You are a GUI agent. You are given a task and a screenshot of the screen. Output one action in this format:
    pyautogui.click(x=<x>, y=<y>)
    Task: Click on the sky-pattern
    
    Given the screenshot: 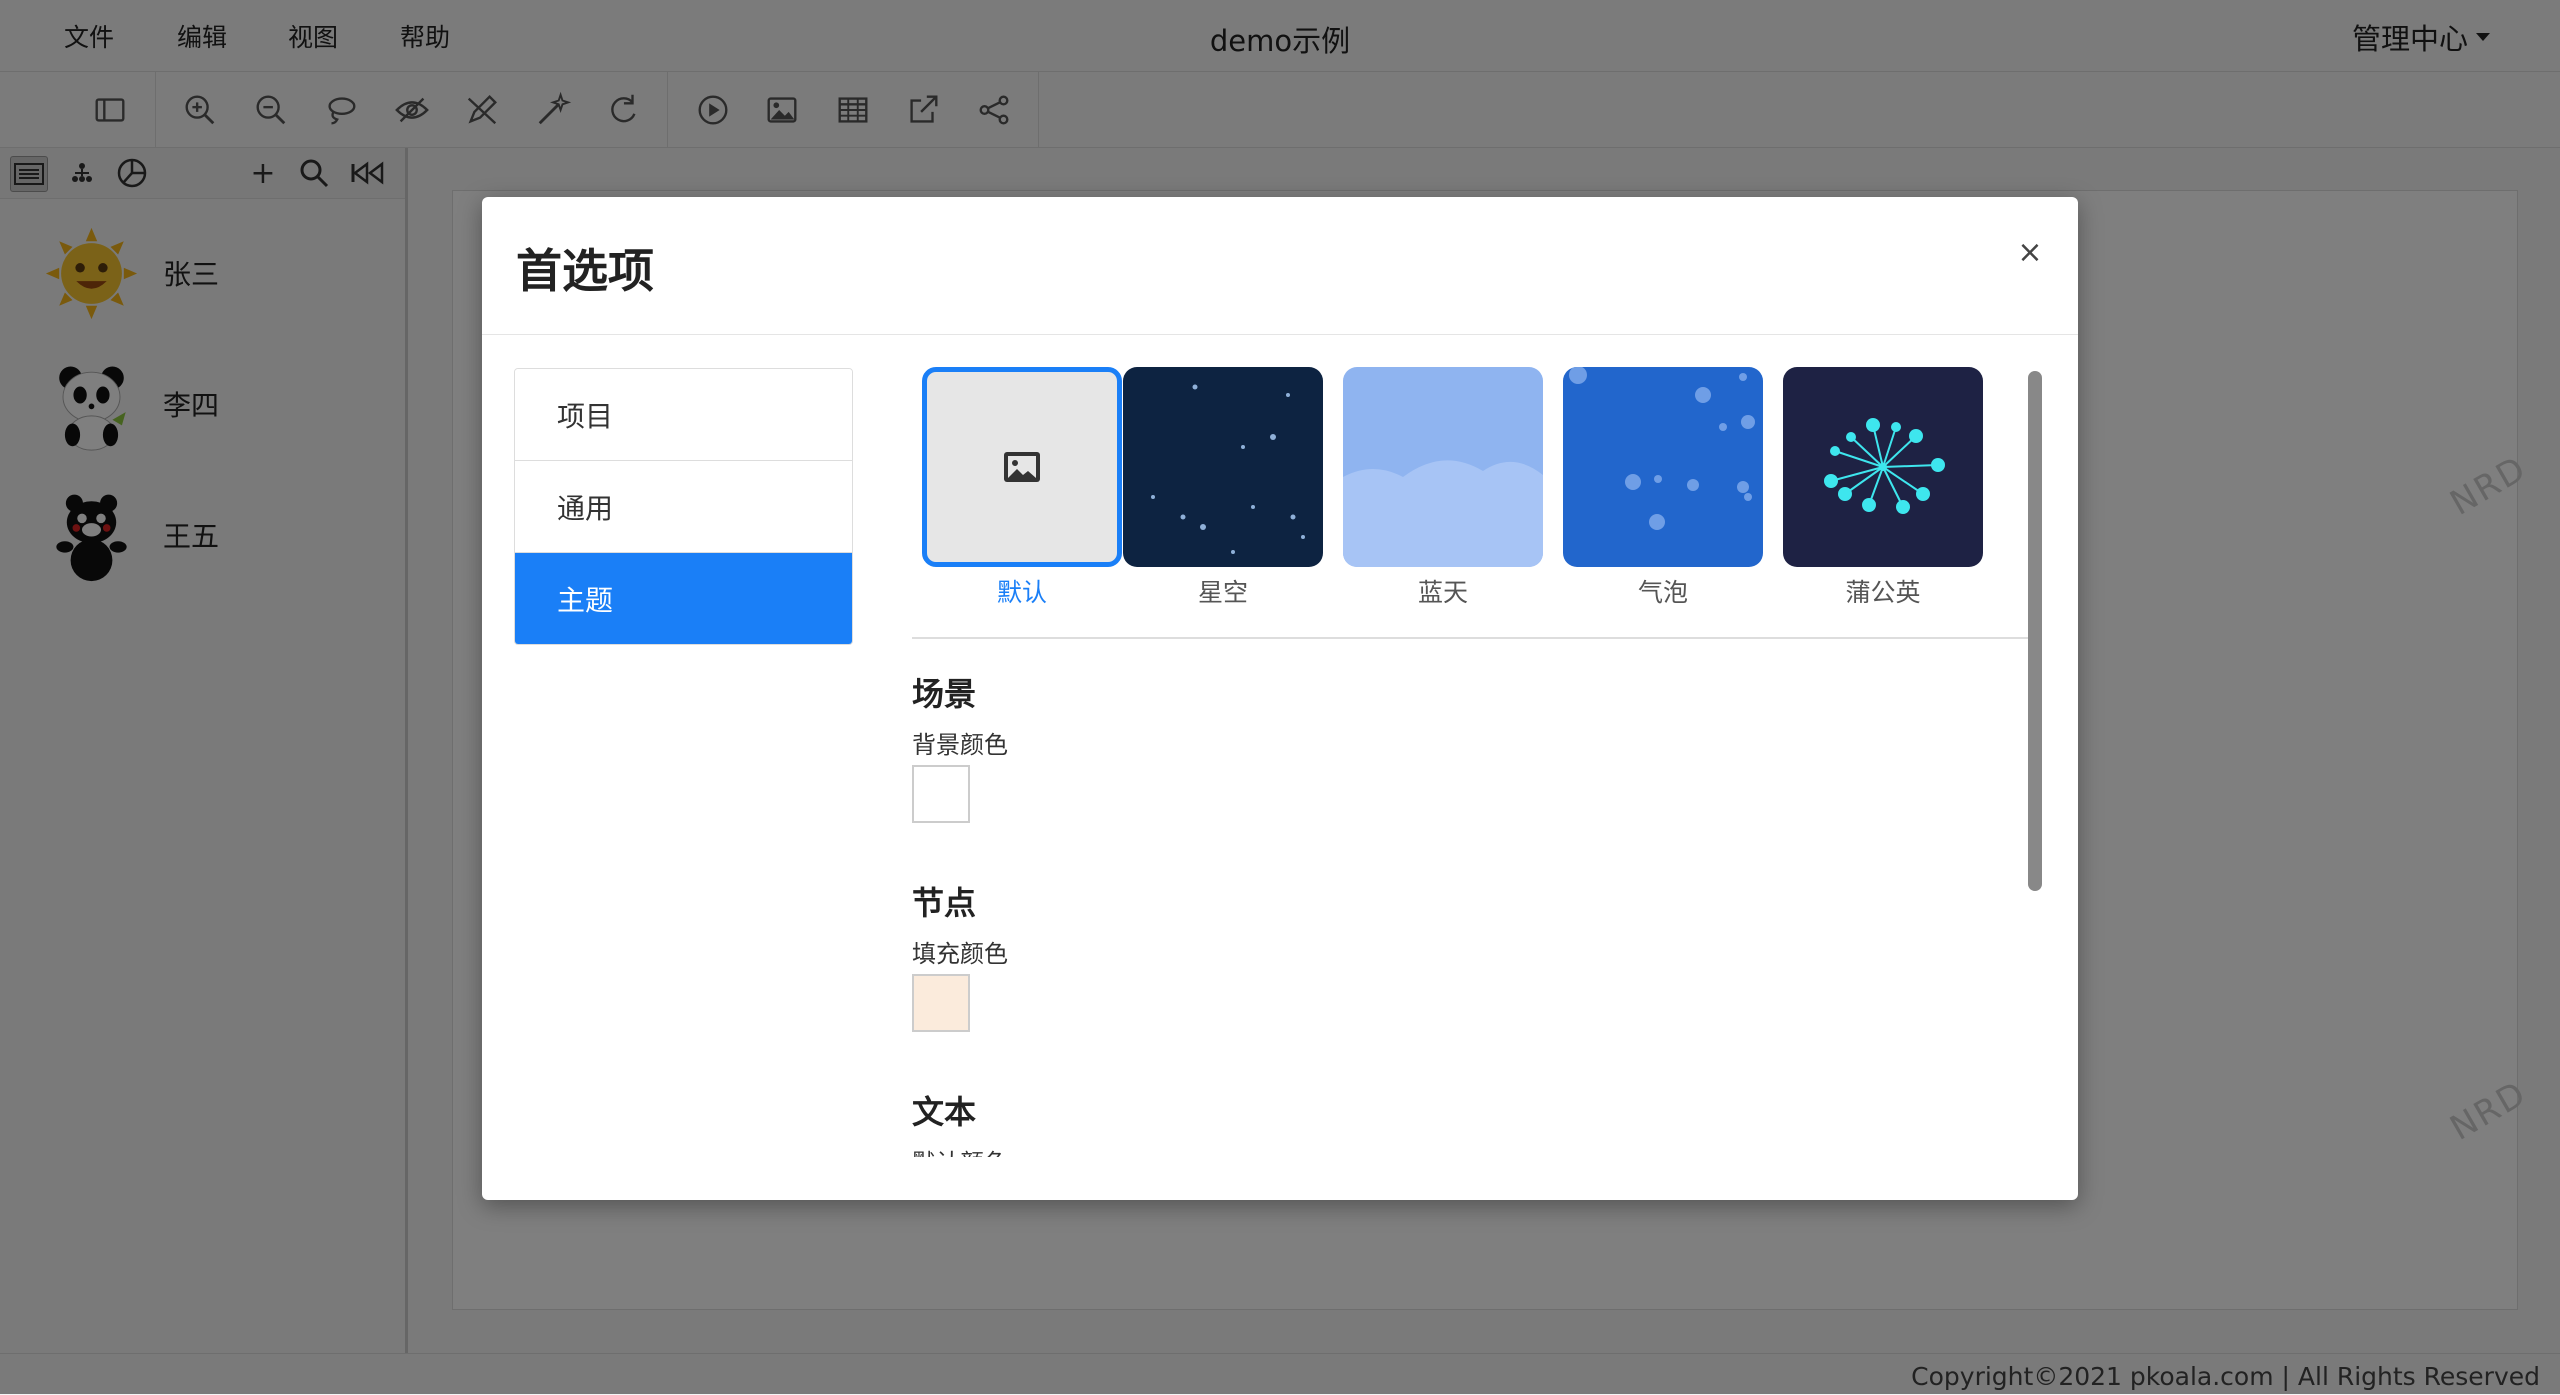 What is the action you would take?
    pyautogui.click(x=1443, y=513)
    